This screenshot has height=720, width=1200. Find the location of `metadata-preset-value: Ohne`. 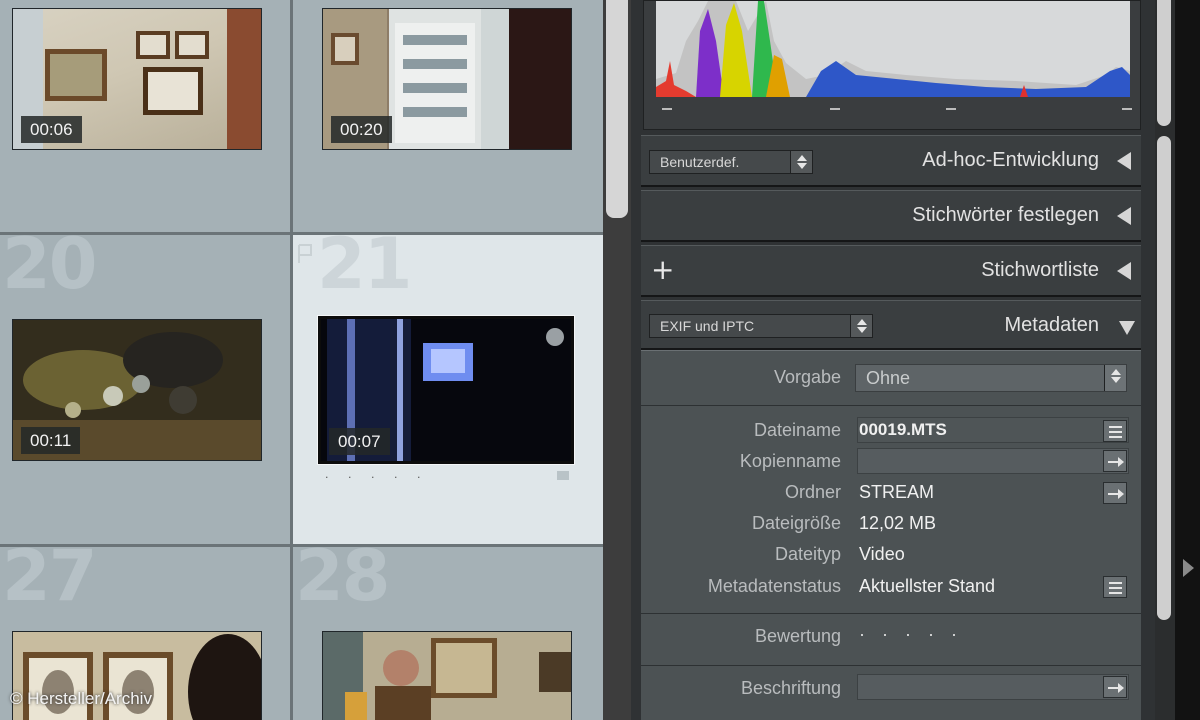

metadata-preset-value: Ohne is located at coordinates (888, 378).